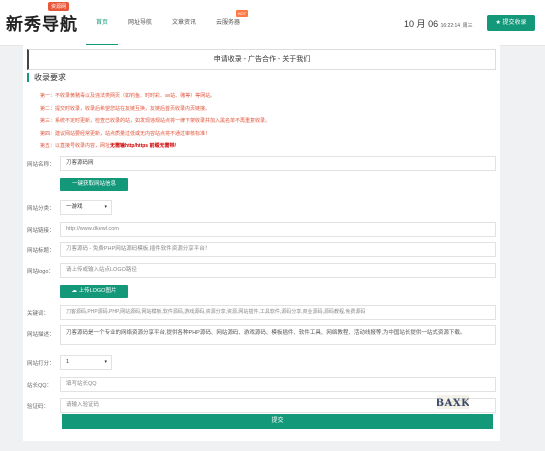 The image size is (545, 451). What do you see at coordinates (278, 249) in the screenshot?
I see `title-input: 刀客源码 - 免费PHP网站源码模板,插件软件资源分享平台！` at bounding box center [278, 249].